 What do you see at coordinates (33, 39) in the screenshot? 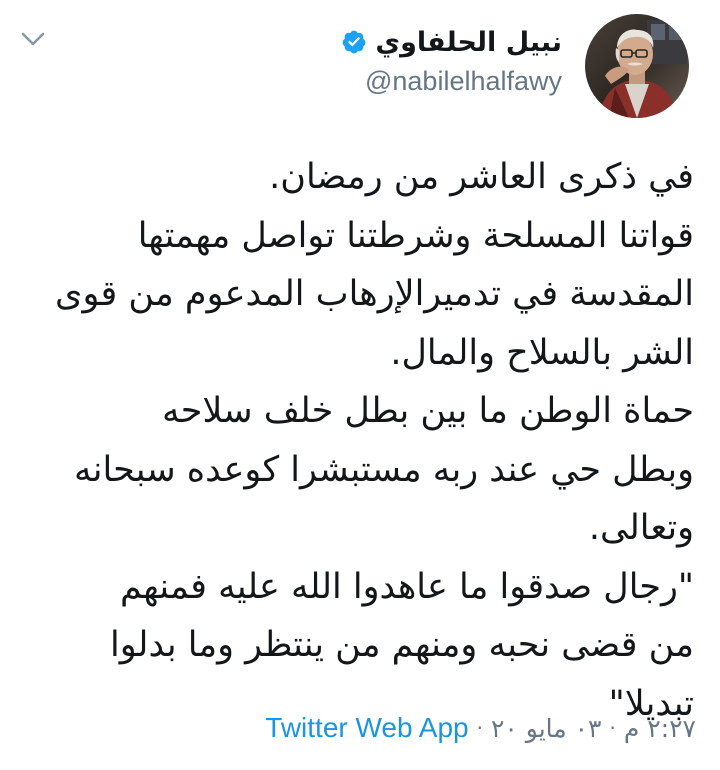
I see `chevron-down-icon` at bounding box center [33, 39].